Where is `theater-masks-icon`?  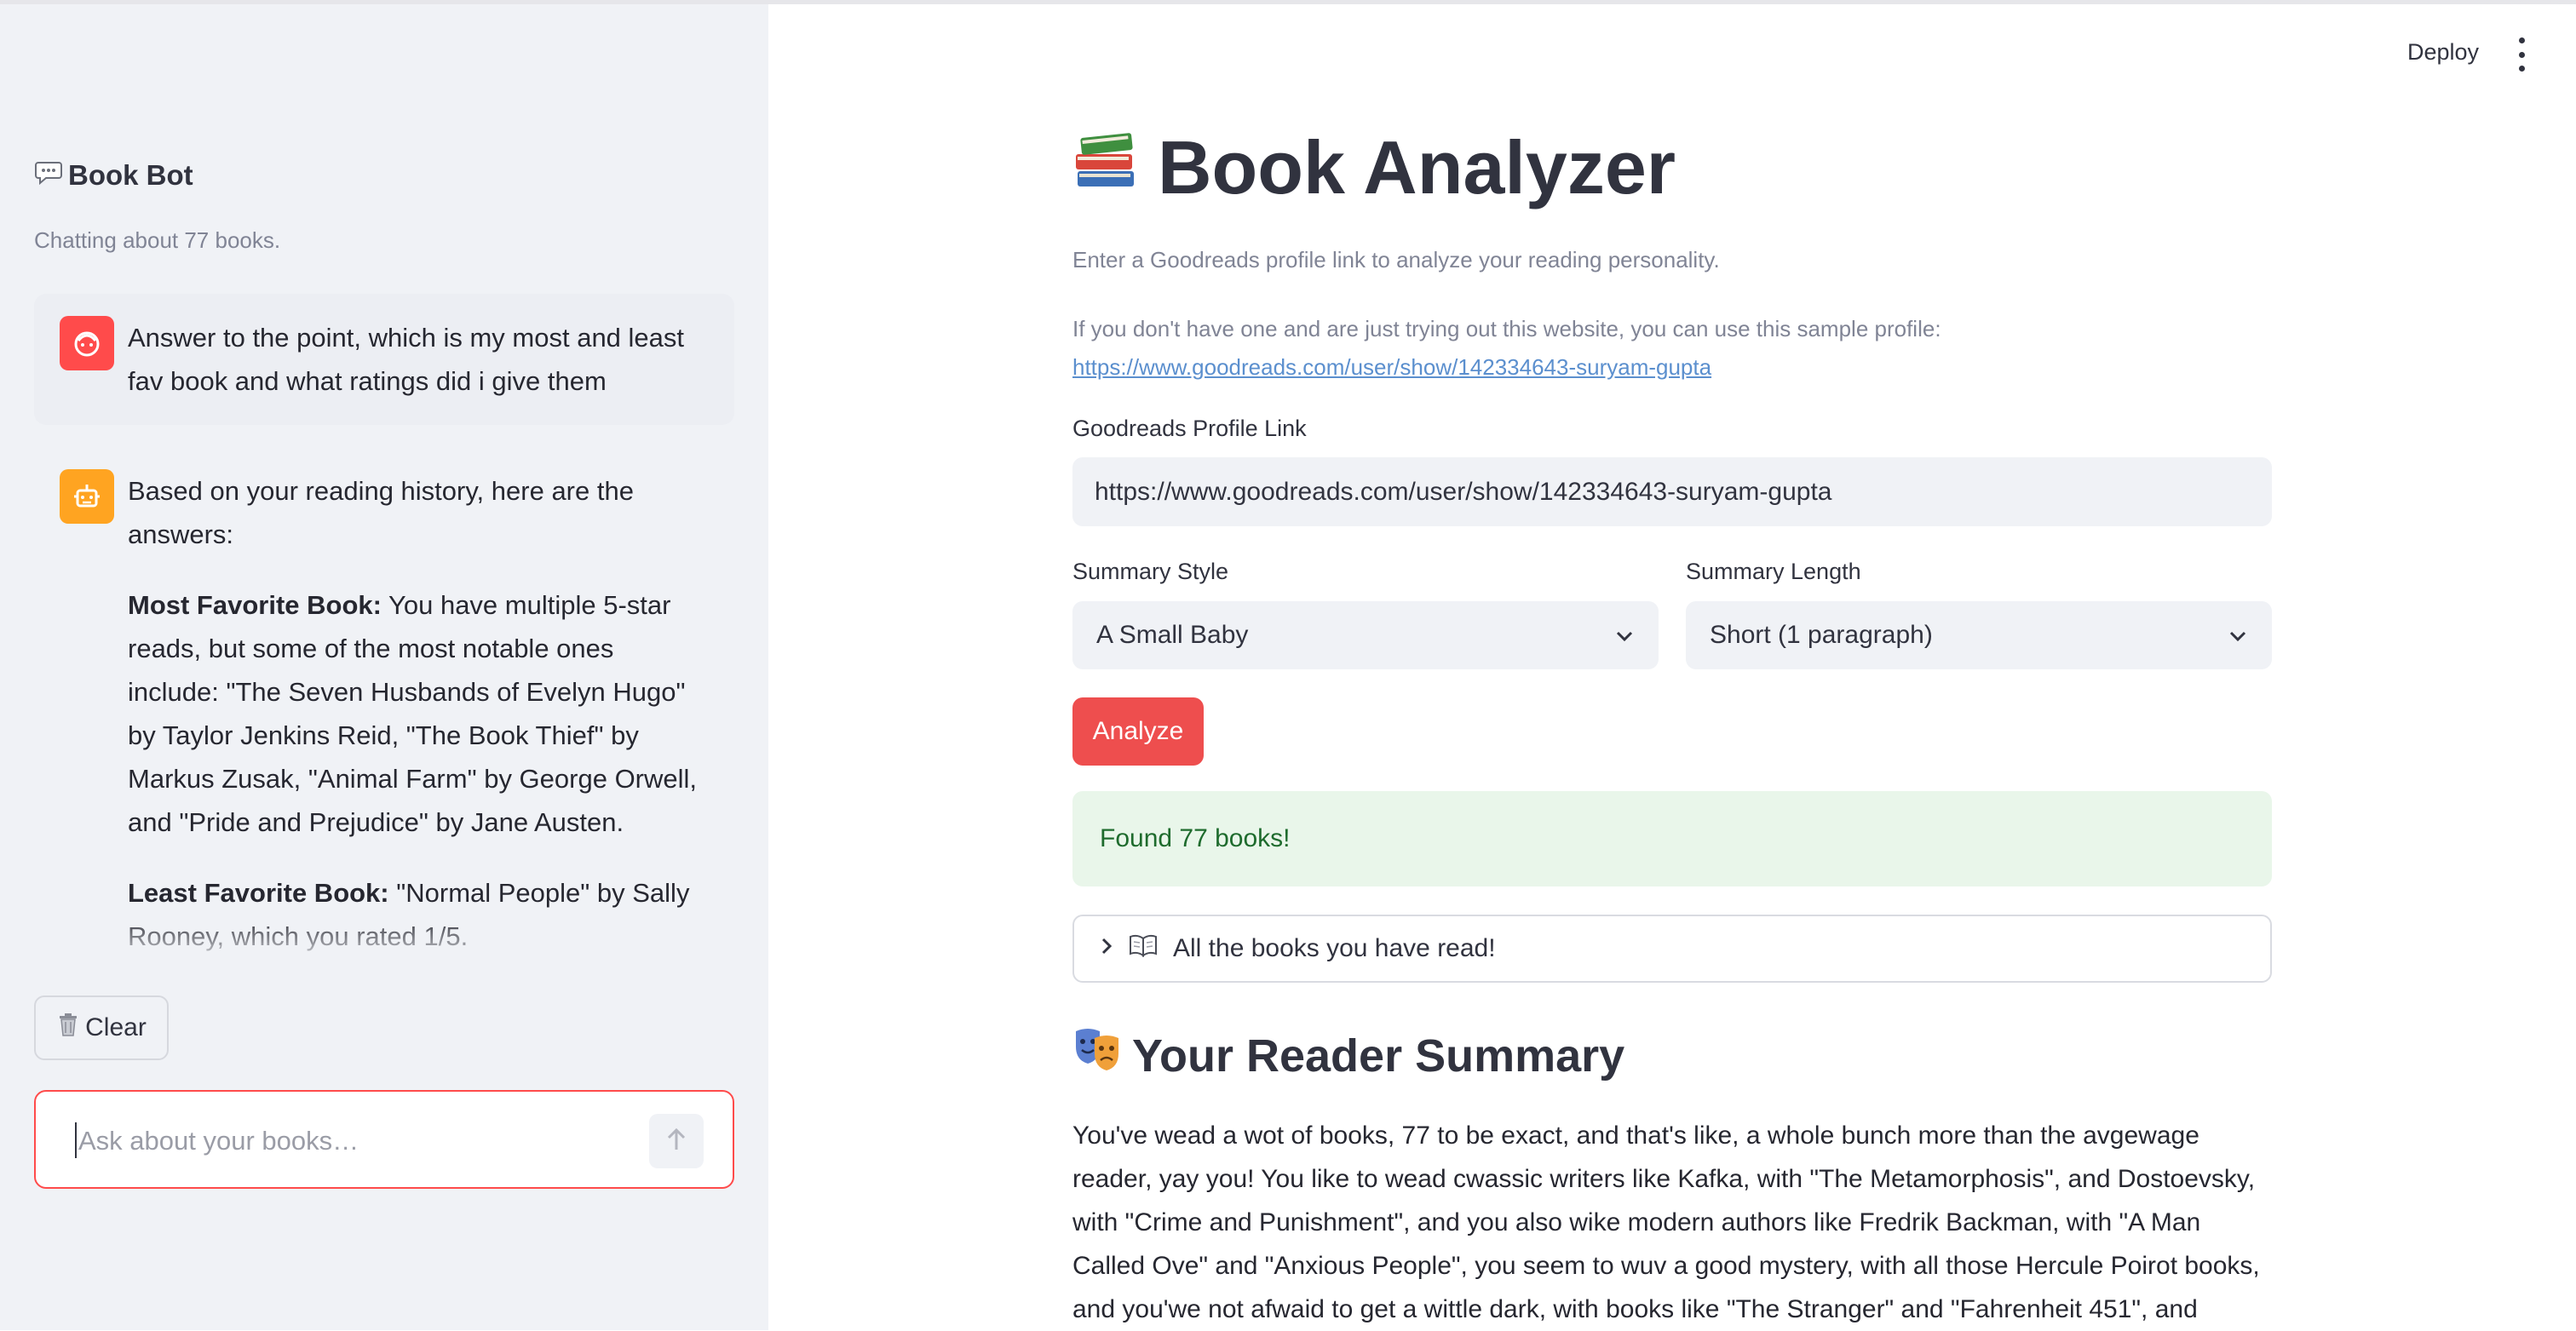
theater-masks-icon is located at coordinates (1098, 1055).